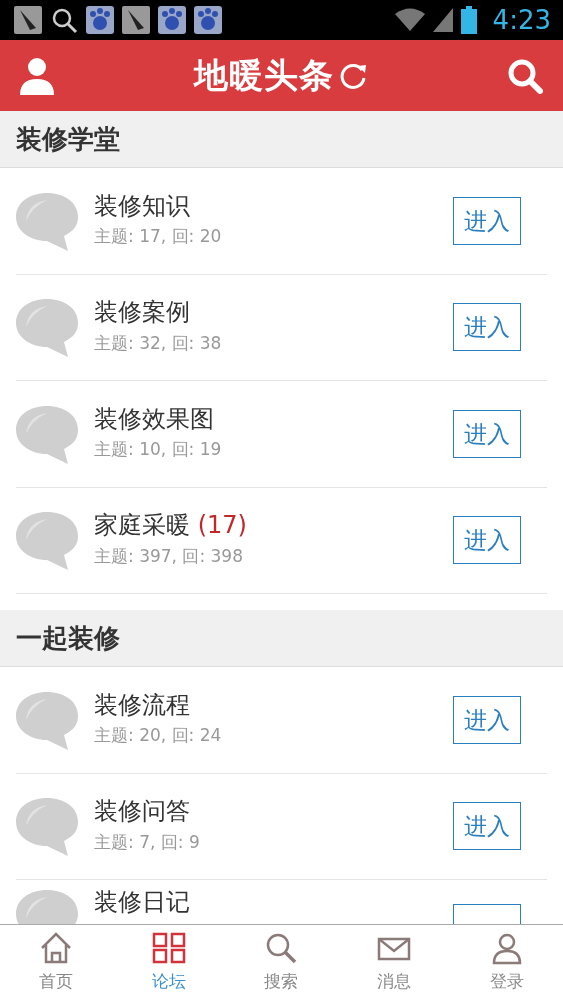 This screenshot has width=563, height=1002. Describe the element at coordinates (168, 948) in the screenshot. I see `grid-icon` at that location.